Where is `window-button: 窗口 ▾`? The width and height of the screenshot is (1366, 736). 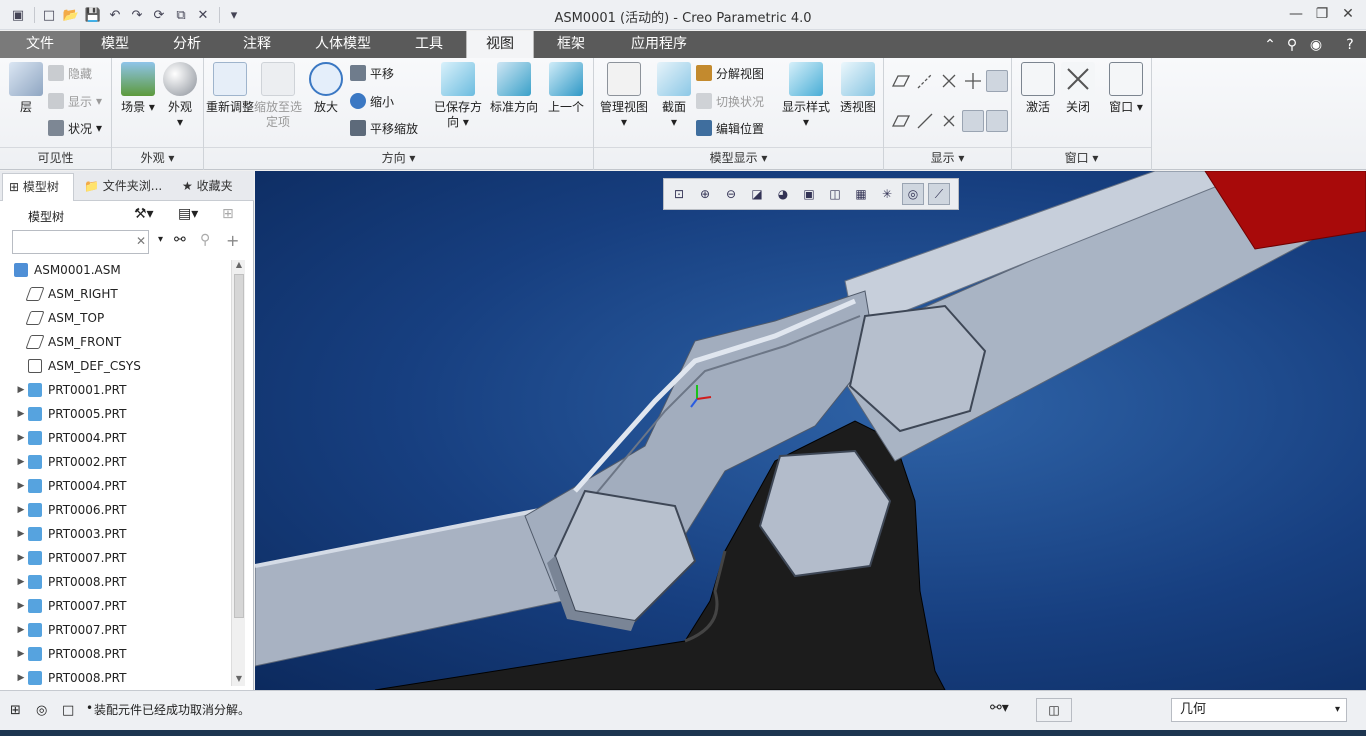
window-button: 窗口 ▾ is located at coordinates (1126, 88).